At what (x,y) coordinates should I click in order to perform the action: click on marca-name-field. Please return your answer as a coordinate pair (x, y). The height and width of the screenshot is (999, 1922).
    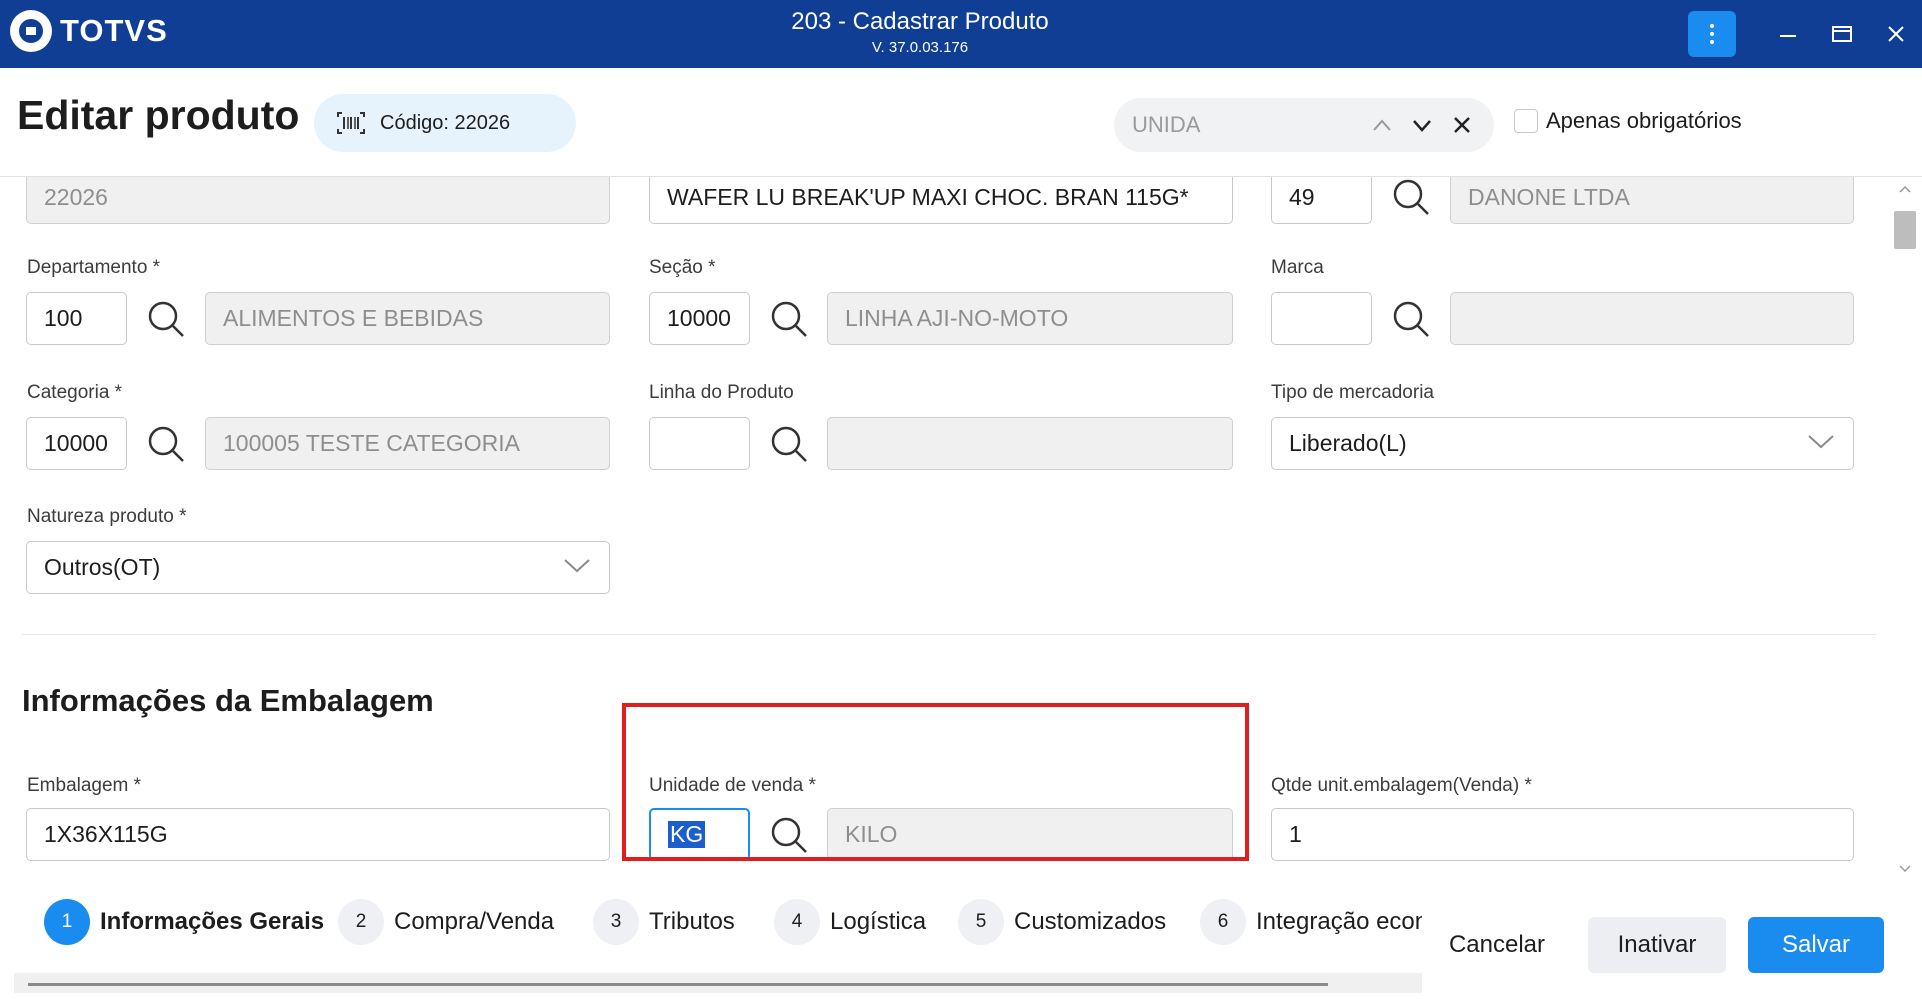
    Looking at the image, I should click on (1652, 318).